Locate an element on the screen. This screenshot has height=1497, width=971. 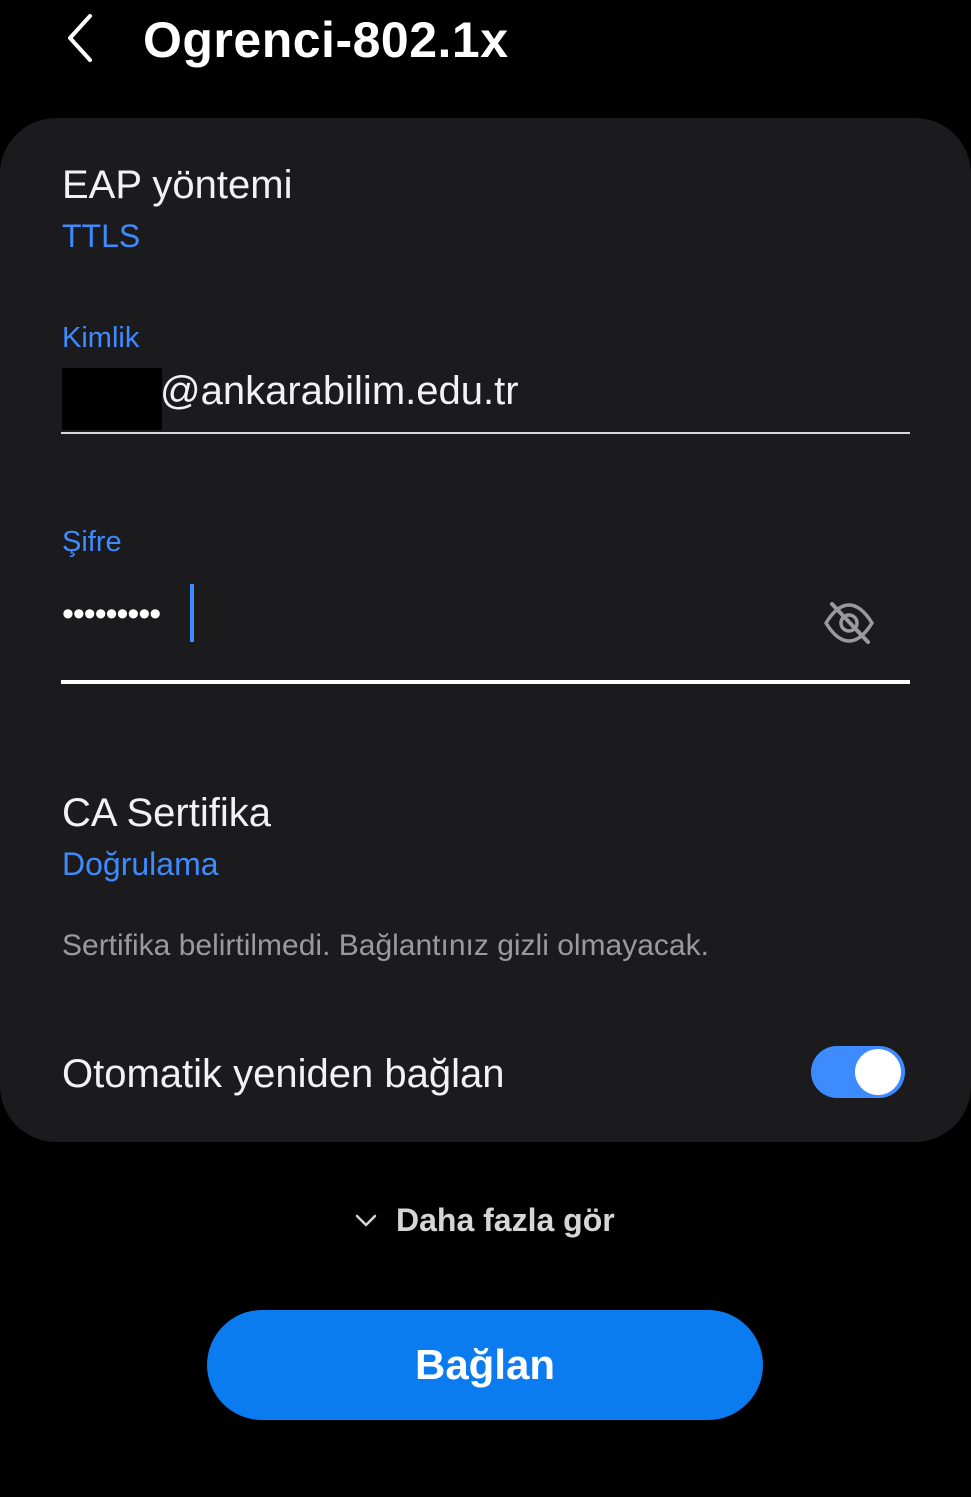
identity-value: @ankarabilim.edu.tr is located at coordinates (339, 391).